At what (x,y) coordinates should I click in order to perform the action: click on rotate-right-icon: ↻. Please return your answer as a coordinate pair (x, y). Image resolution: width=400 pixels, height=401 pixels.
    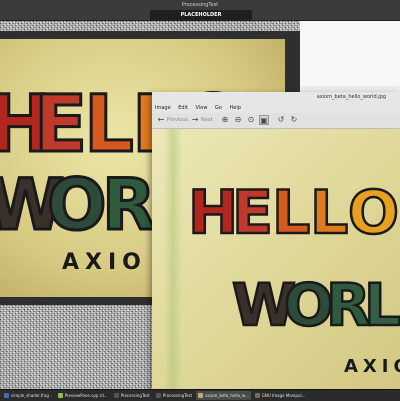
    Looking at the image, I should click on (294, 120).